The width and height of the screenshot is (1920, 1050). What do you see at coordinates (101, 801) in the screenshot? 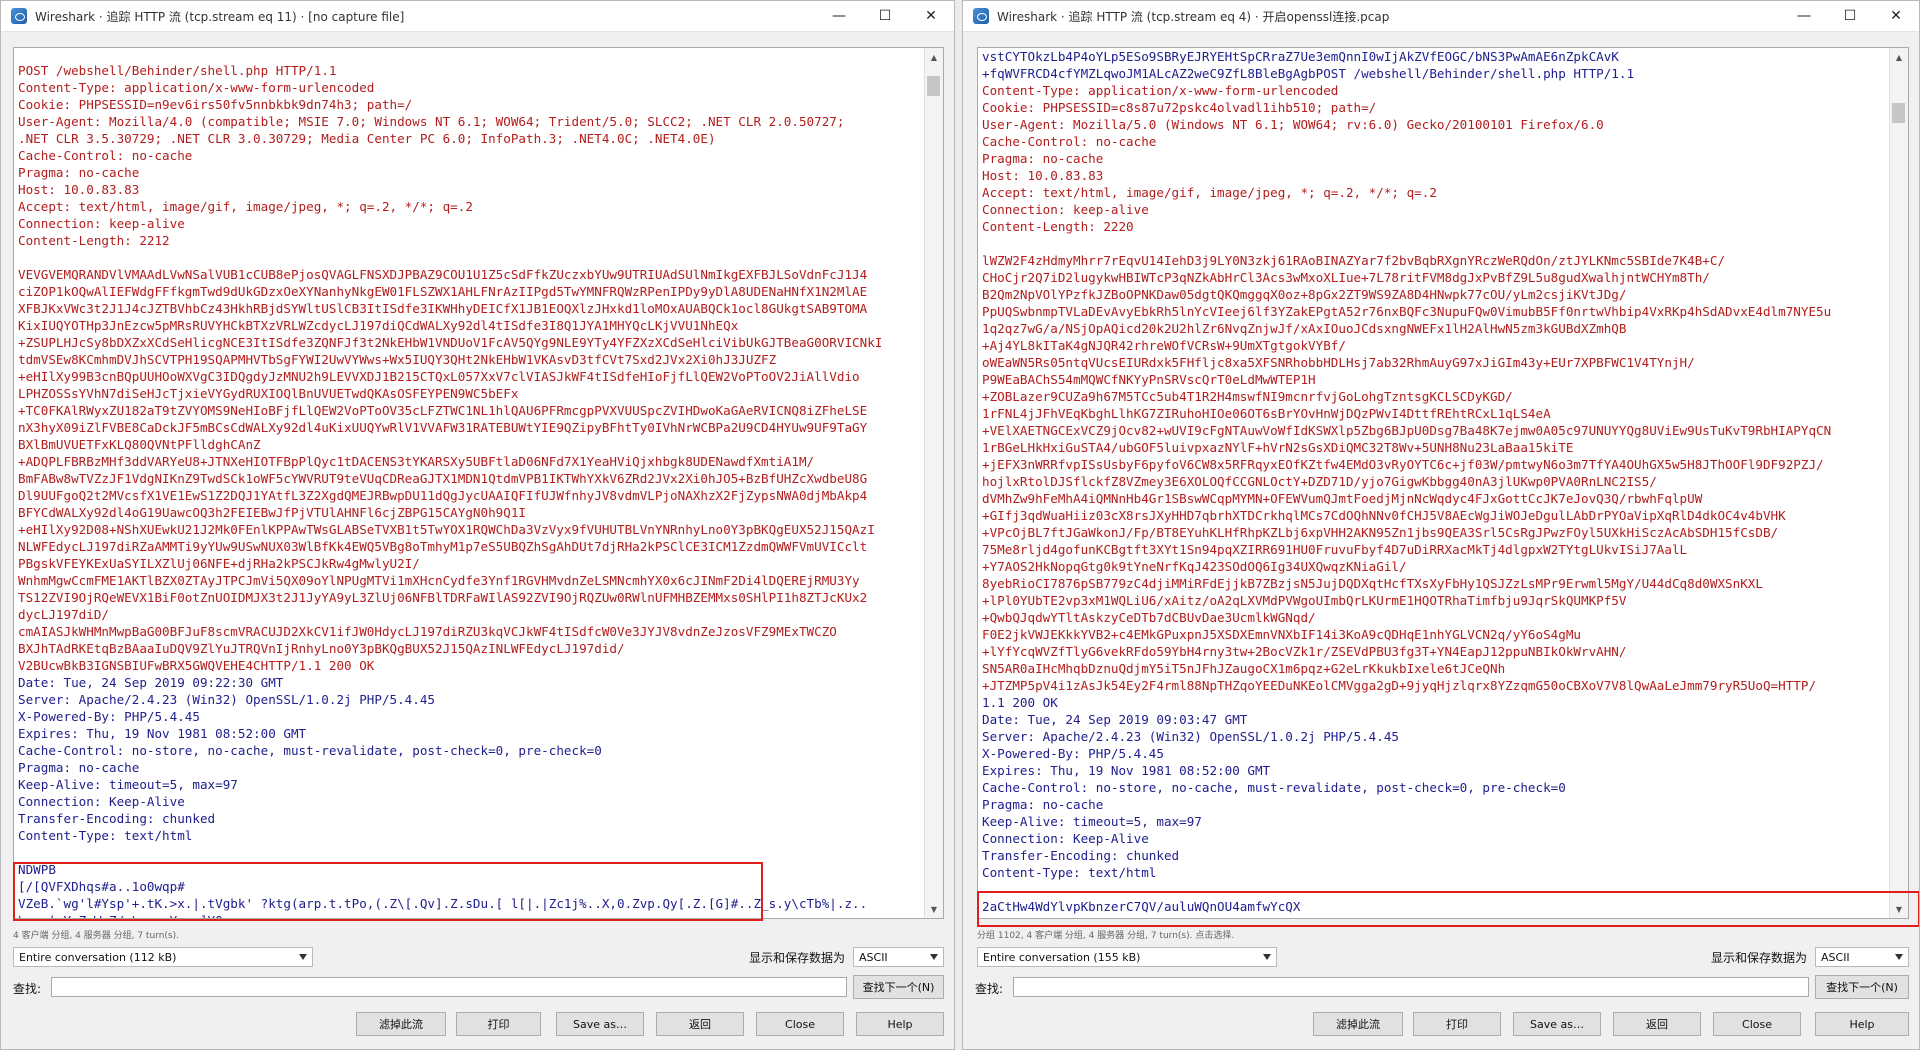
I see `stream-line: Connection: Keep-Alive` at bounding box center [101, 801].